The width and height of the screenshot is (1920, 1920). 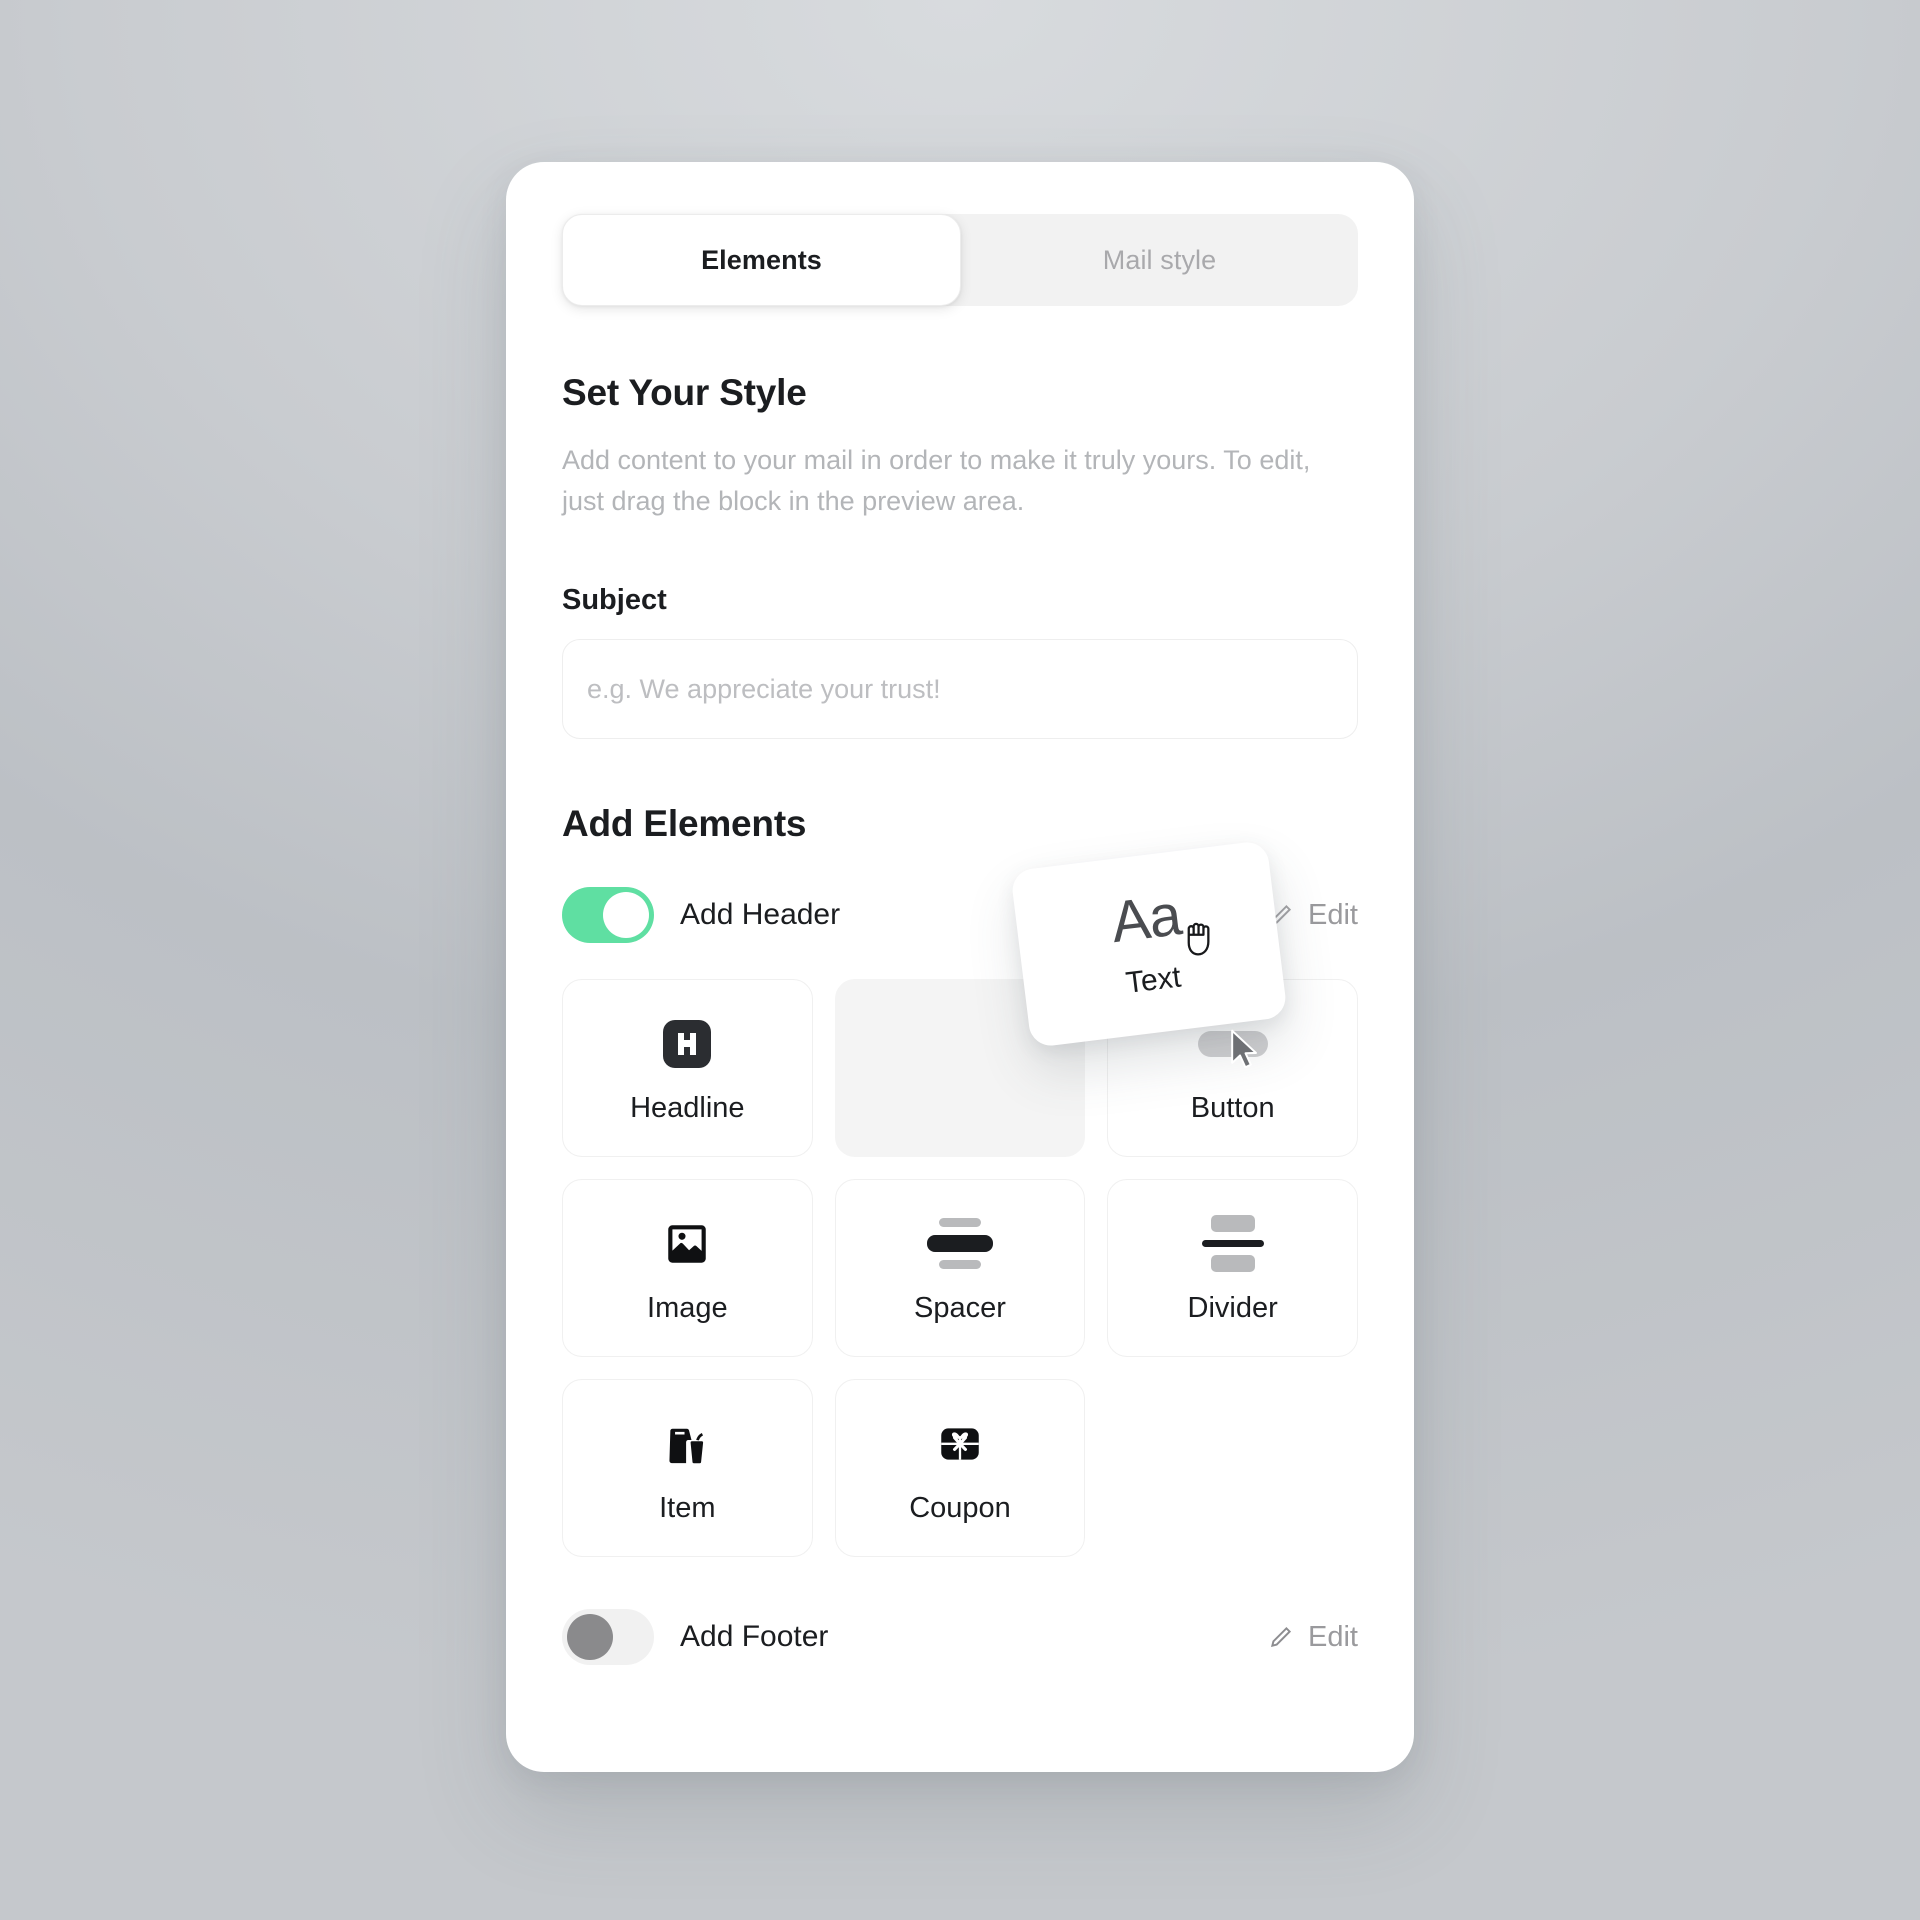 I want to click on dragged-card-label: Text, so click(x=1153, y=980).